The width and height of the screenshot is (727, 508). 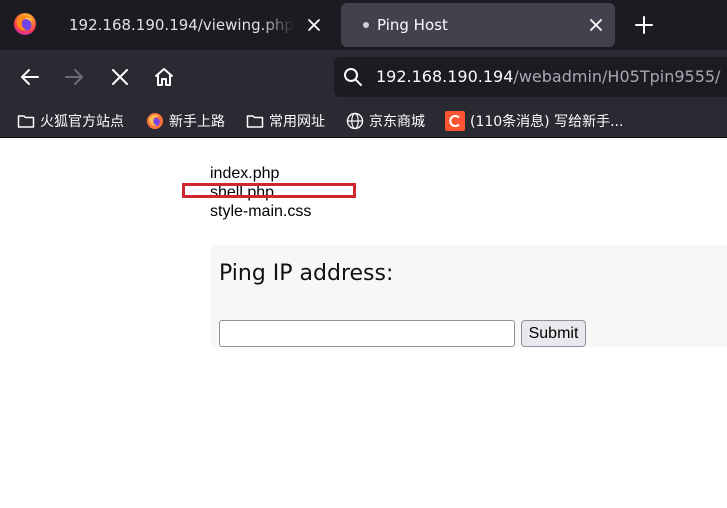 I want to click on bookmark-jd-mall: 京东商城, so click(x=385, y=121).